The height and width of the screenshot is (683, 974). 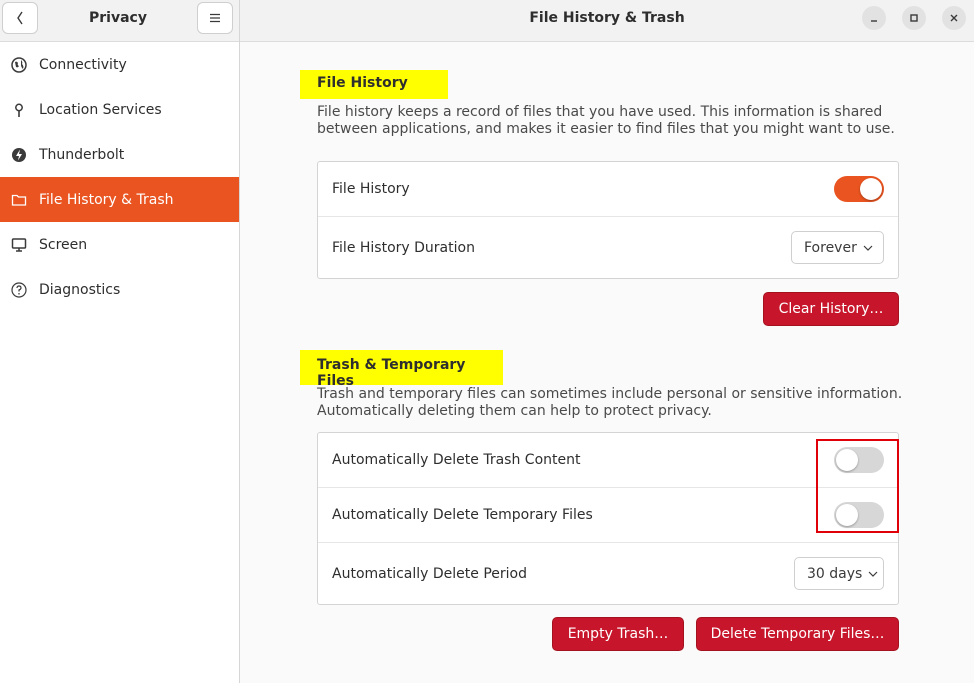 What do you see at coordinates (607, 21) in the screenshot?
I see `main-header: File History & Trash` at bounding box center [607, 21].